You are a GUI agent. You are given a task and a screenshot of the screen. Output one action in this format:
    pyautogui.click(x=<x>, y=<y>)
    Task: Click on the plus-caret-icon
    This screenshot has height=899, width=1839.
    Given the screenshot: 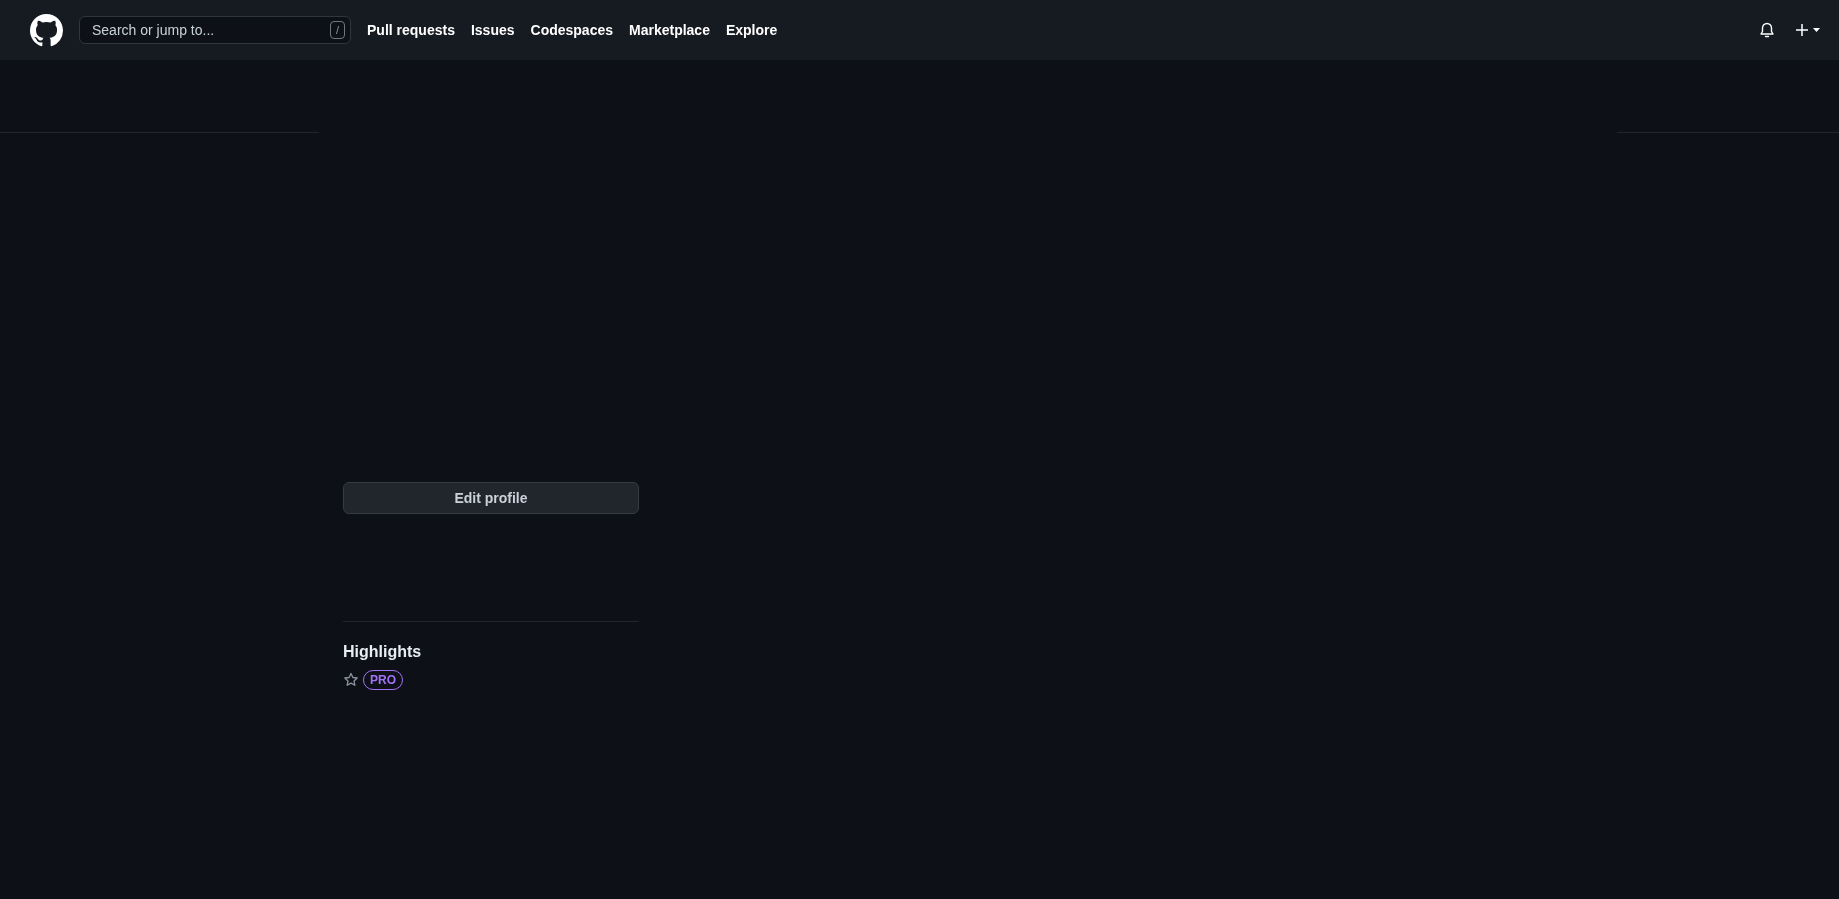 What is the action you would take?
    pyautogui.click(x=1808, y=30)
    